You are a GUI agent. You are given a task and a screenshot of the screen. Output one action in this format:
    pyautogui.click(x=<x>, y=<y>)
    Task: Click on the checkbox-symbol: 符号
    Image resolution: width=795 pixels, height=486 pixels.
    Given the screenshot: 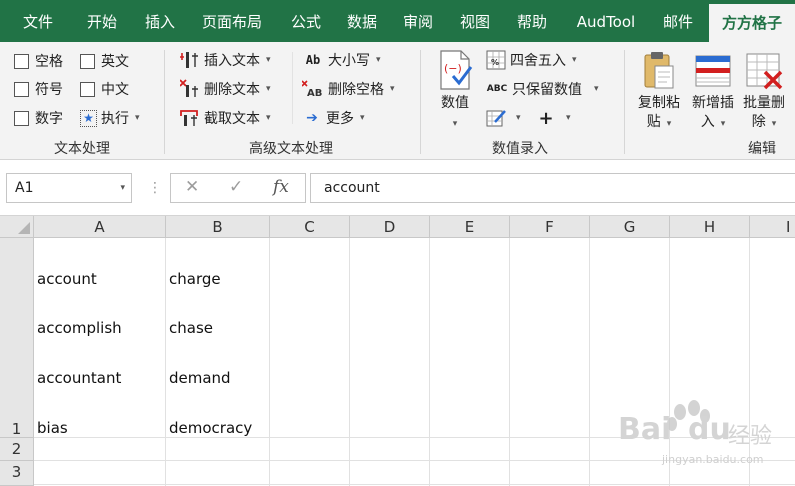 What is the action you would take?
    pyautogui.click(x=38, y=89)
    